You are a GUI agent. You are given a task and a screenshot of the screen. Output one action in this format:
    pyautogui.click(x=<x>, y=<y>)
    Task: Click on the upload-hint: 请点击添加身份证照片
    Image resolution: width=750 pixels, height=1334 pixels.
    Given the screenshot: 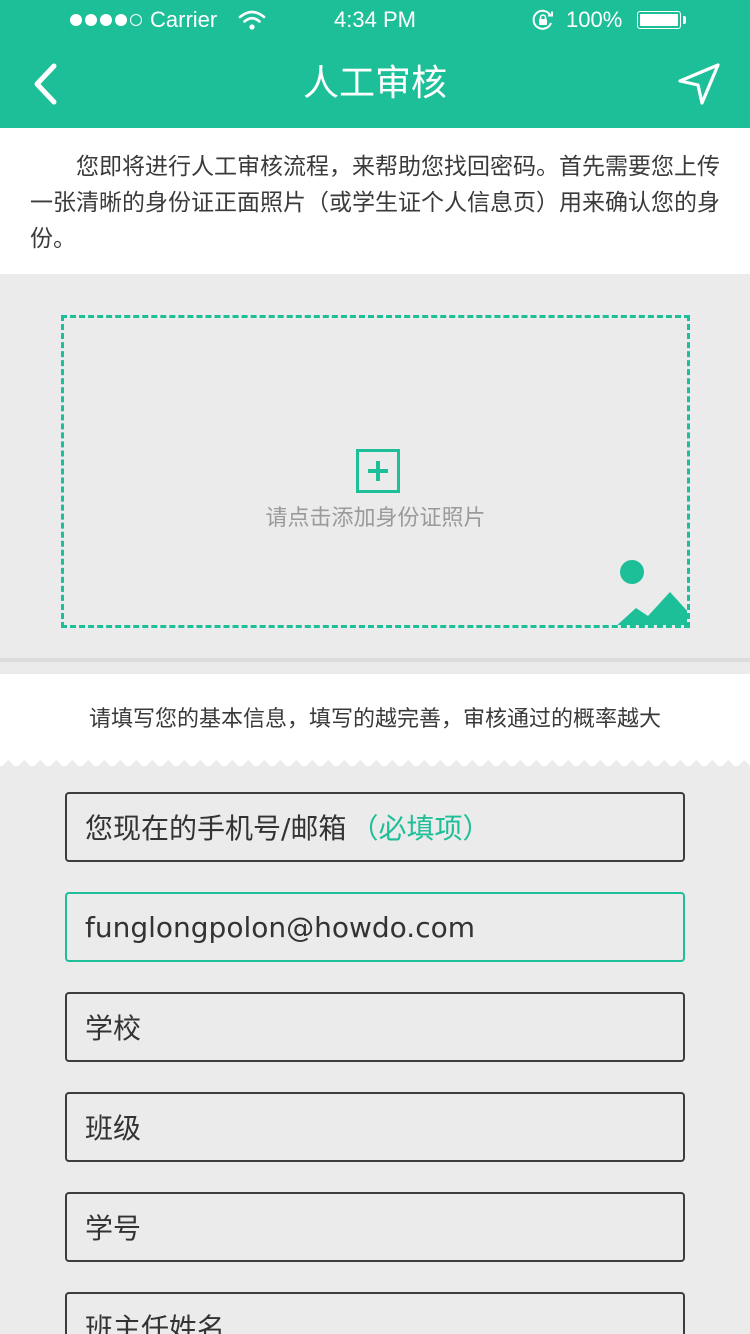 What is the action you would take?
    pyautogui.click(x=375, y=518)
    